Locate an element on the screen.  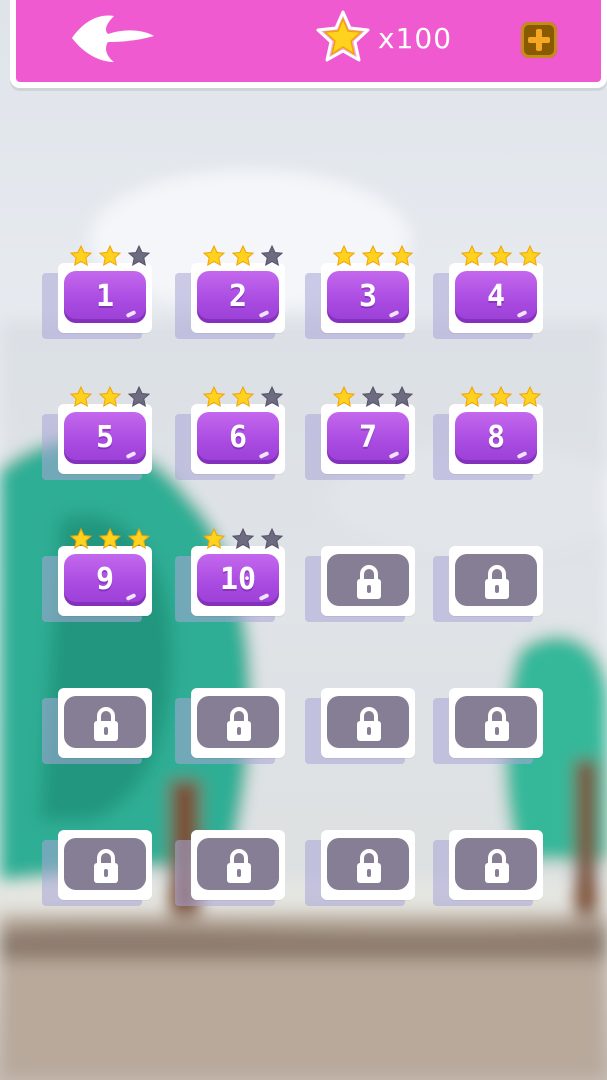
level-button-10: 10 is located at coordinates (233, 576).